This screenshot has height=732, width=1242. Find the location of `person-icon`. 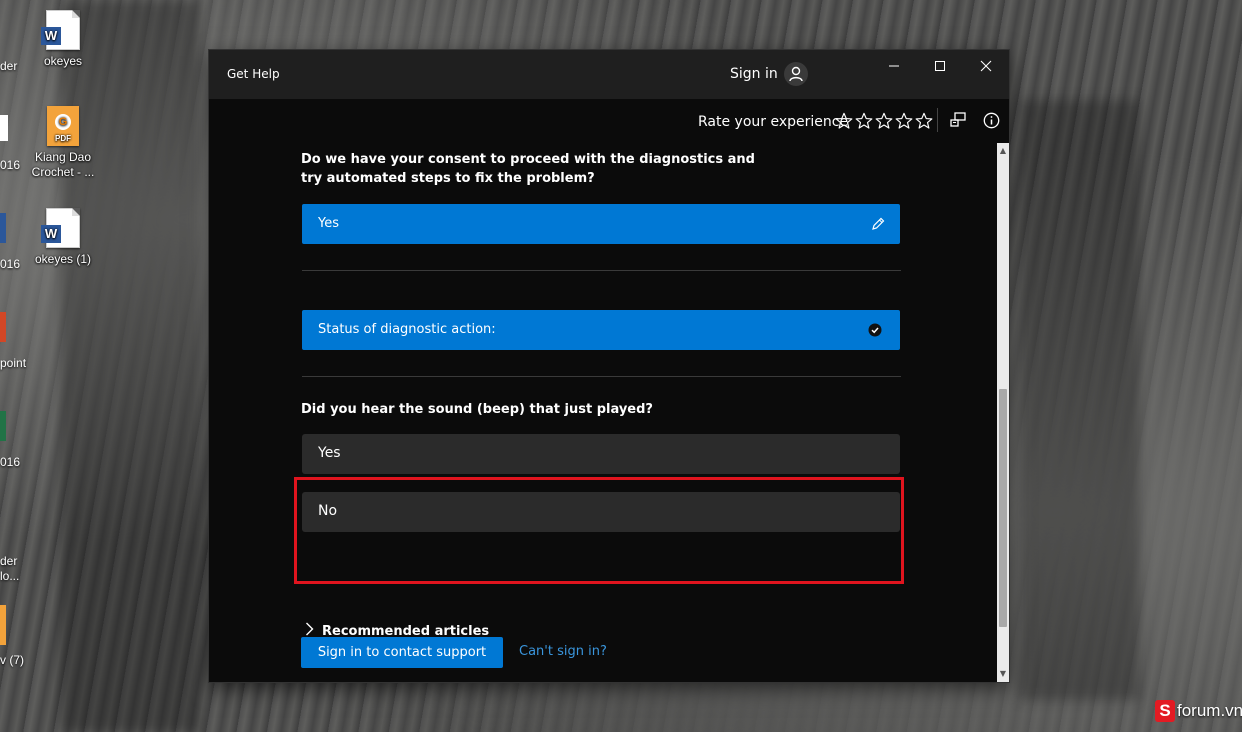

person-icon is located at coordinates (796, 74).